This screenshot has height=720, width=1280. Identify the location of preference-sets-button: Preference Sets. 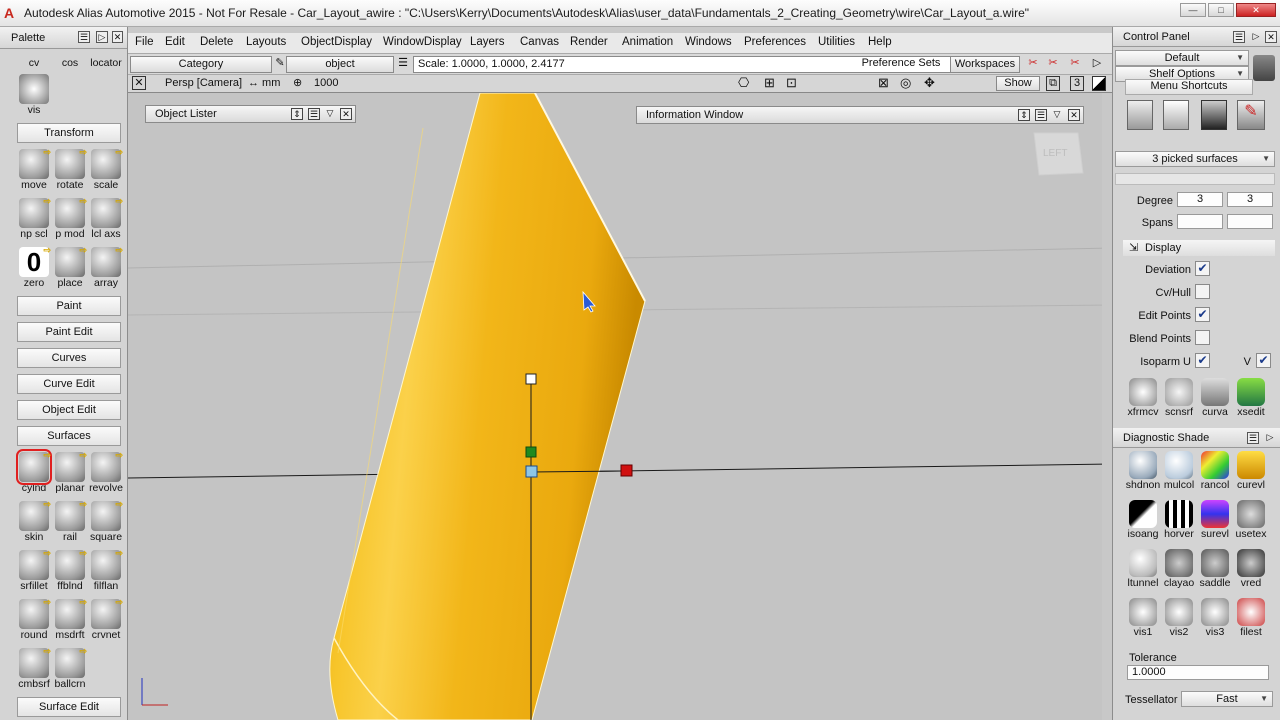
(901, 64).